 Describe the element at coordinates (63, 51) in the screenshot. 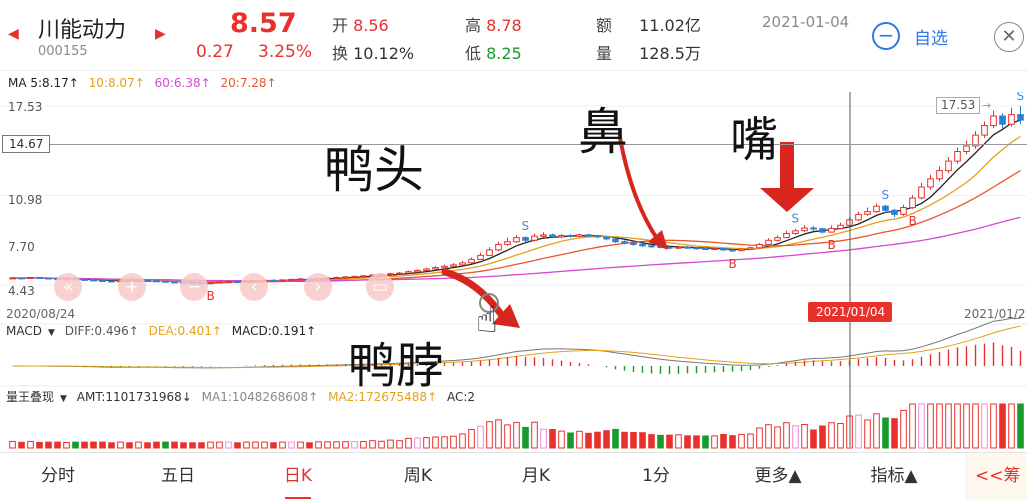

I see `stock-code: 000155` at that location.